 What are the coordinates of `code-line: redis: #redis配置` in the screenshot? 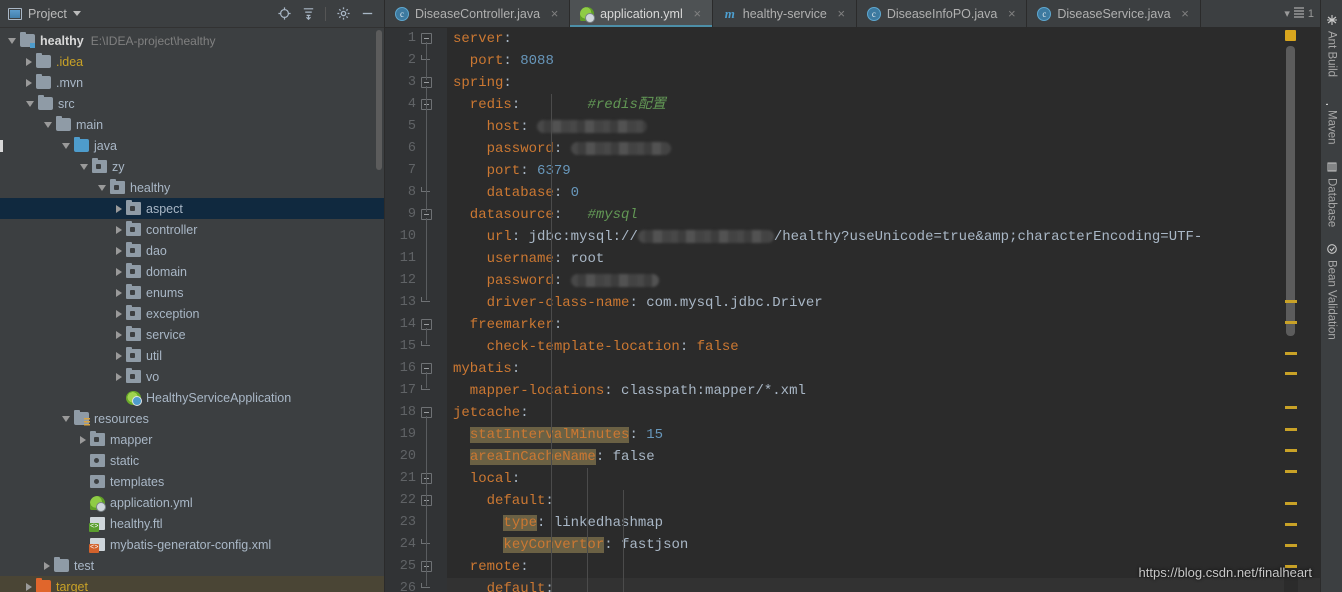 It's located at (883, 105).